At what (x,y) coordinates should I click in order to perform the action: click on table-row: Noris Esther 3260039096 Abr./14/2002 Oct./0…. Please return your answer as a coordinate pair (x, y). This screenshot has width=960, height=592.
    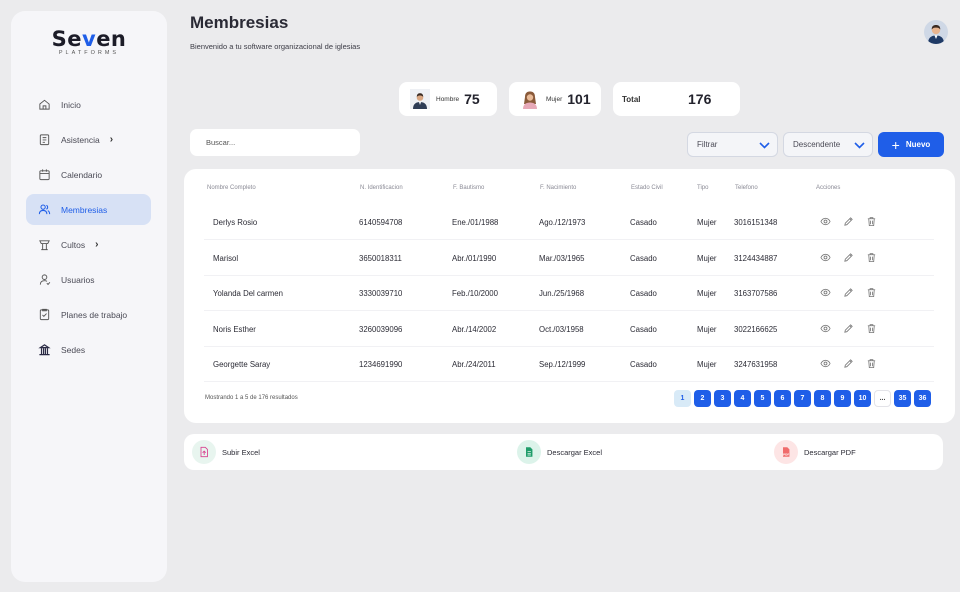
    Looking at the image, I should click on (569, 329).